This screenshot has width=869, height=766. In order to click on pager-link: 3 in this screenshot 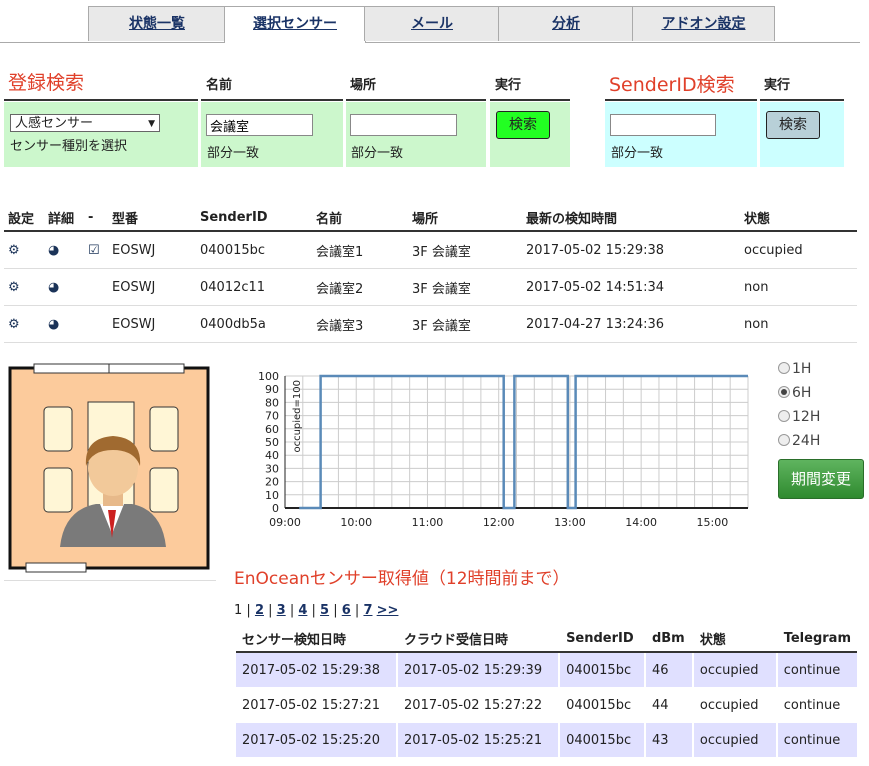, I will do `click(281, 610)`.